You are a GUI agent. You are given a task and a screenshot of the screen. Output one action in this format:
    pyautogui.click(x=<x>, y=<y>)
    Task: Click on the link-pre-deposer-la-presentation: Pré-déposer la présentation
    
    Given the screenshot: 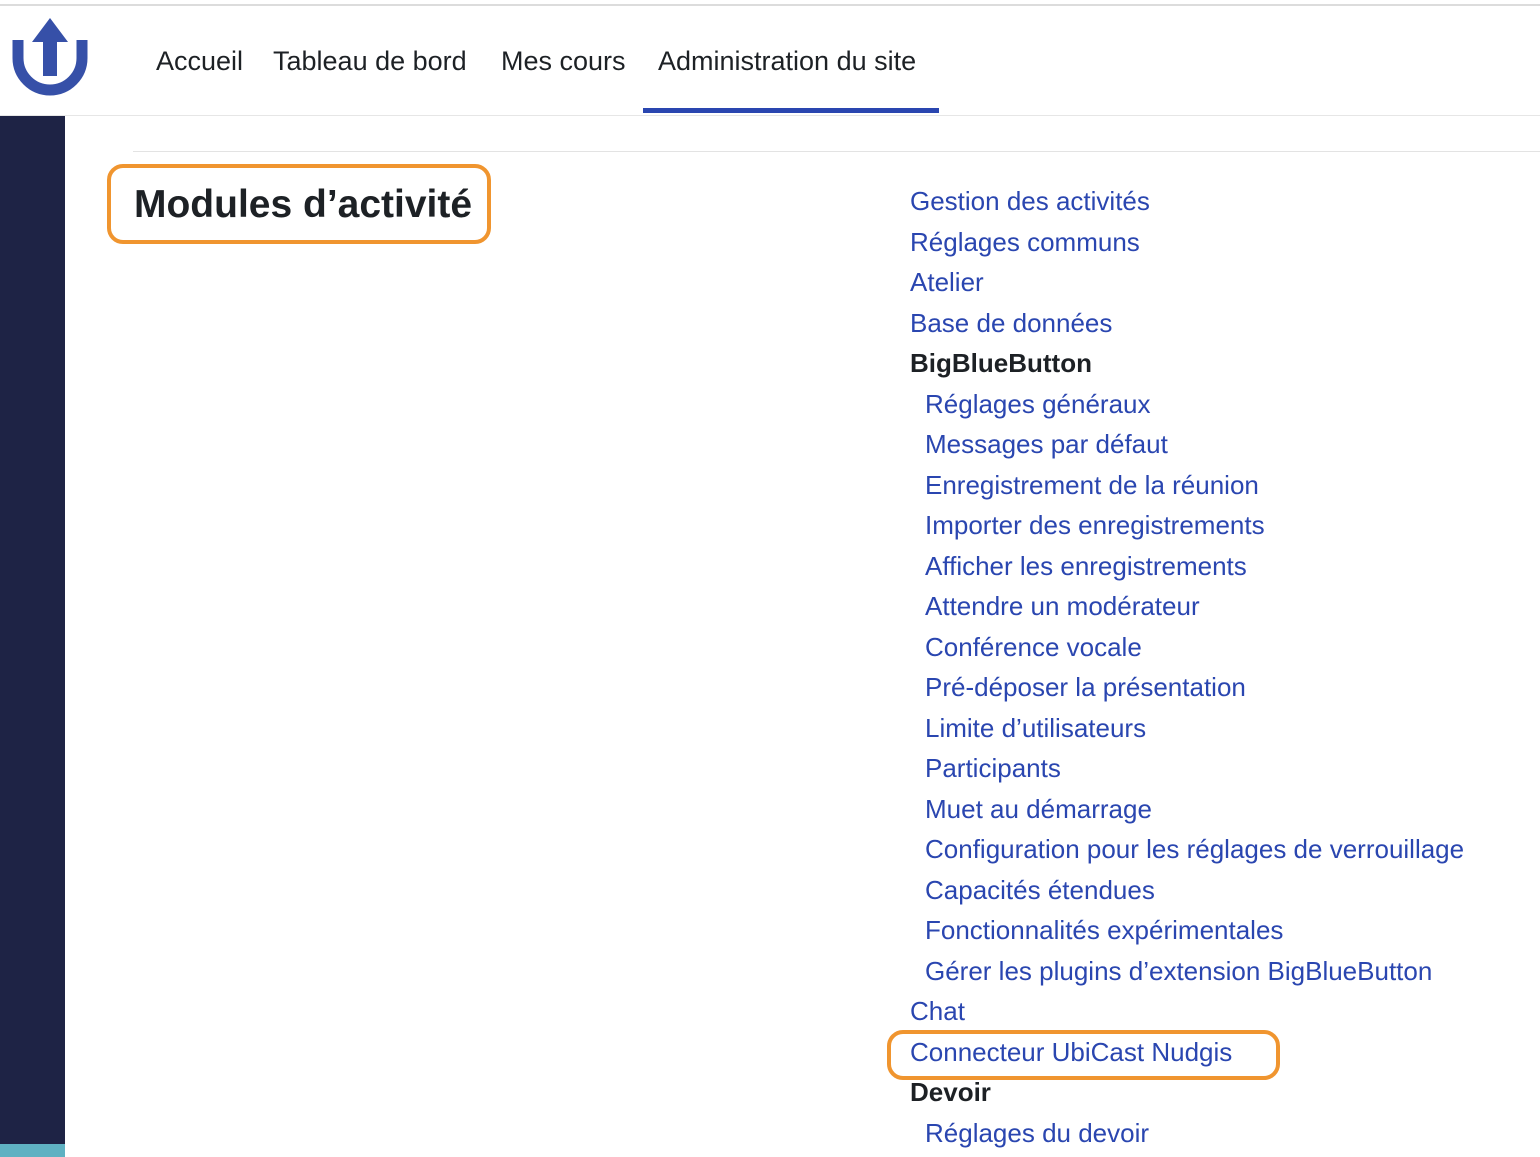 What is the action you would take?
    pyautogui.click(x=1085, y=687)
    